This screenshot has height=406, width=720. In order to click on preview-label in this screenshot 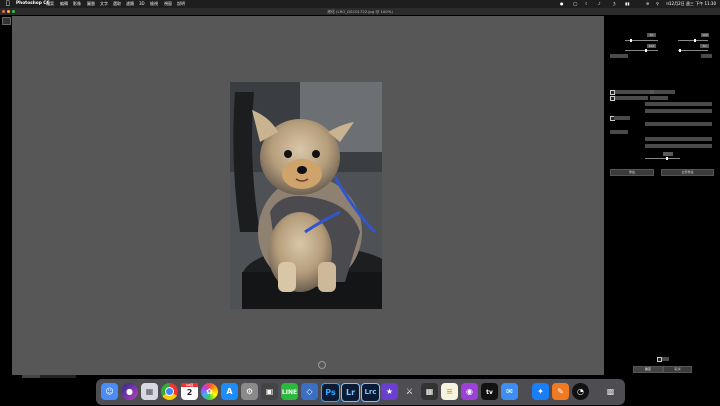, I will do `click(665, 359)`.